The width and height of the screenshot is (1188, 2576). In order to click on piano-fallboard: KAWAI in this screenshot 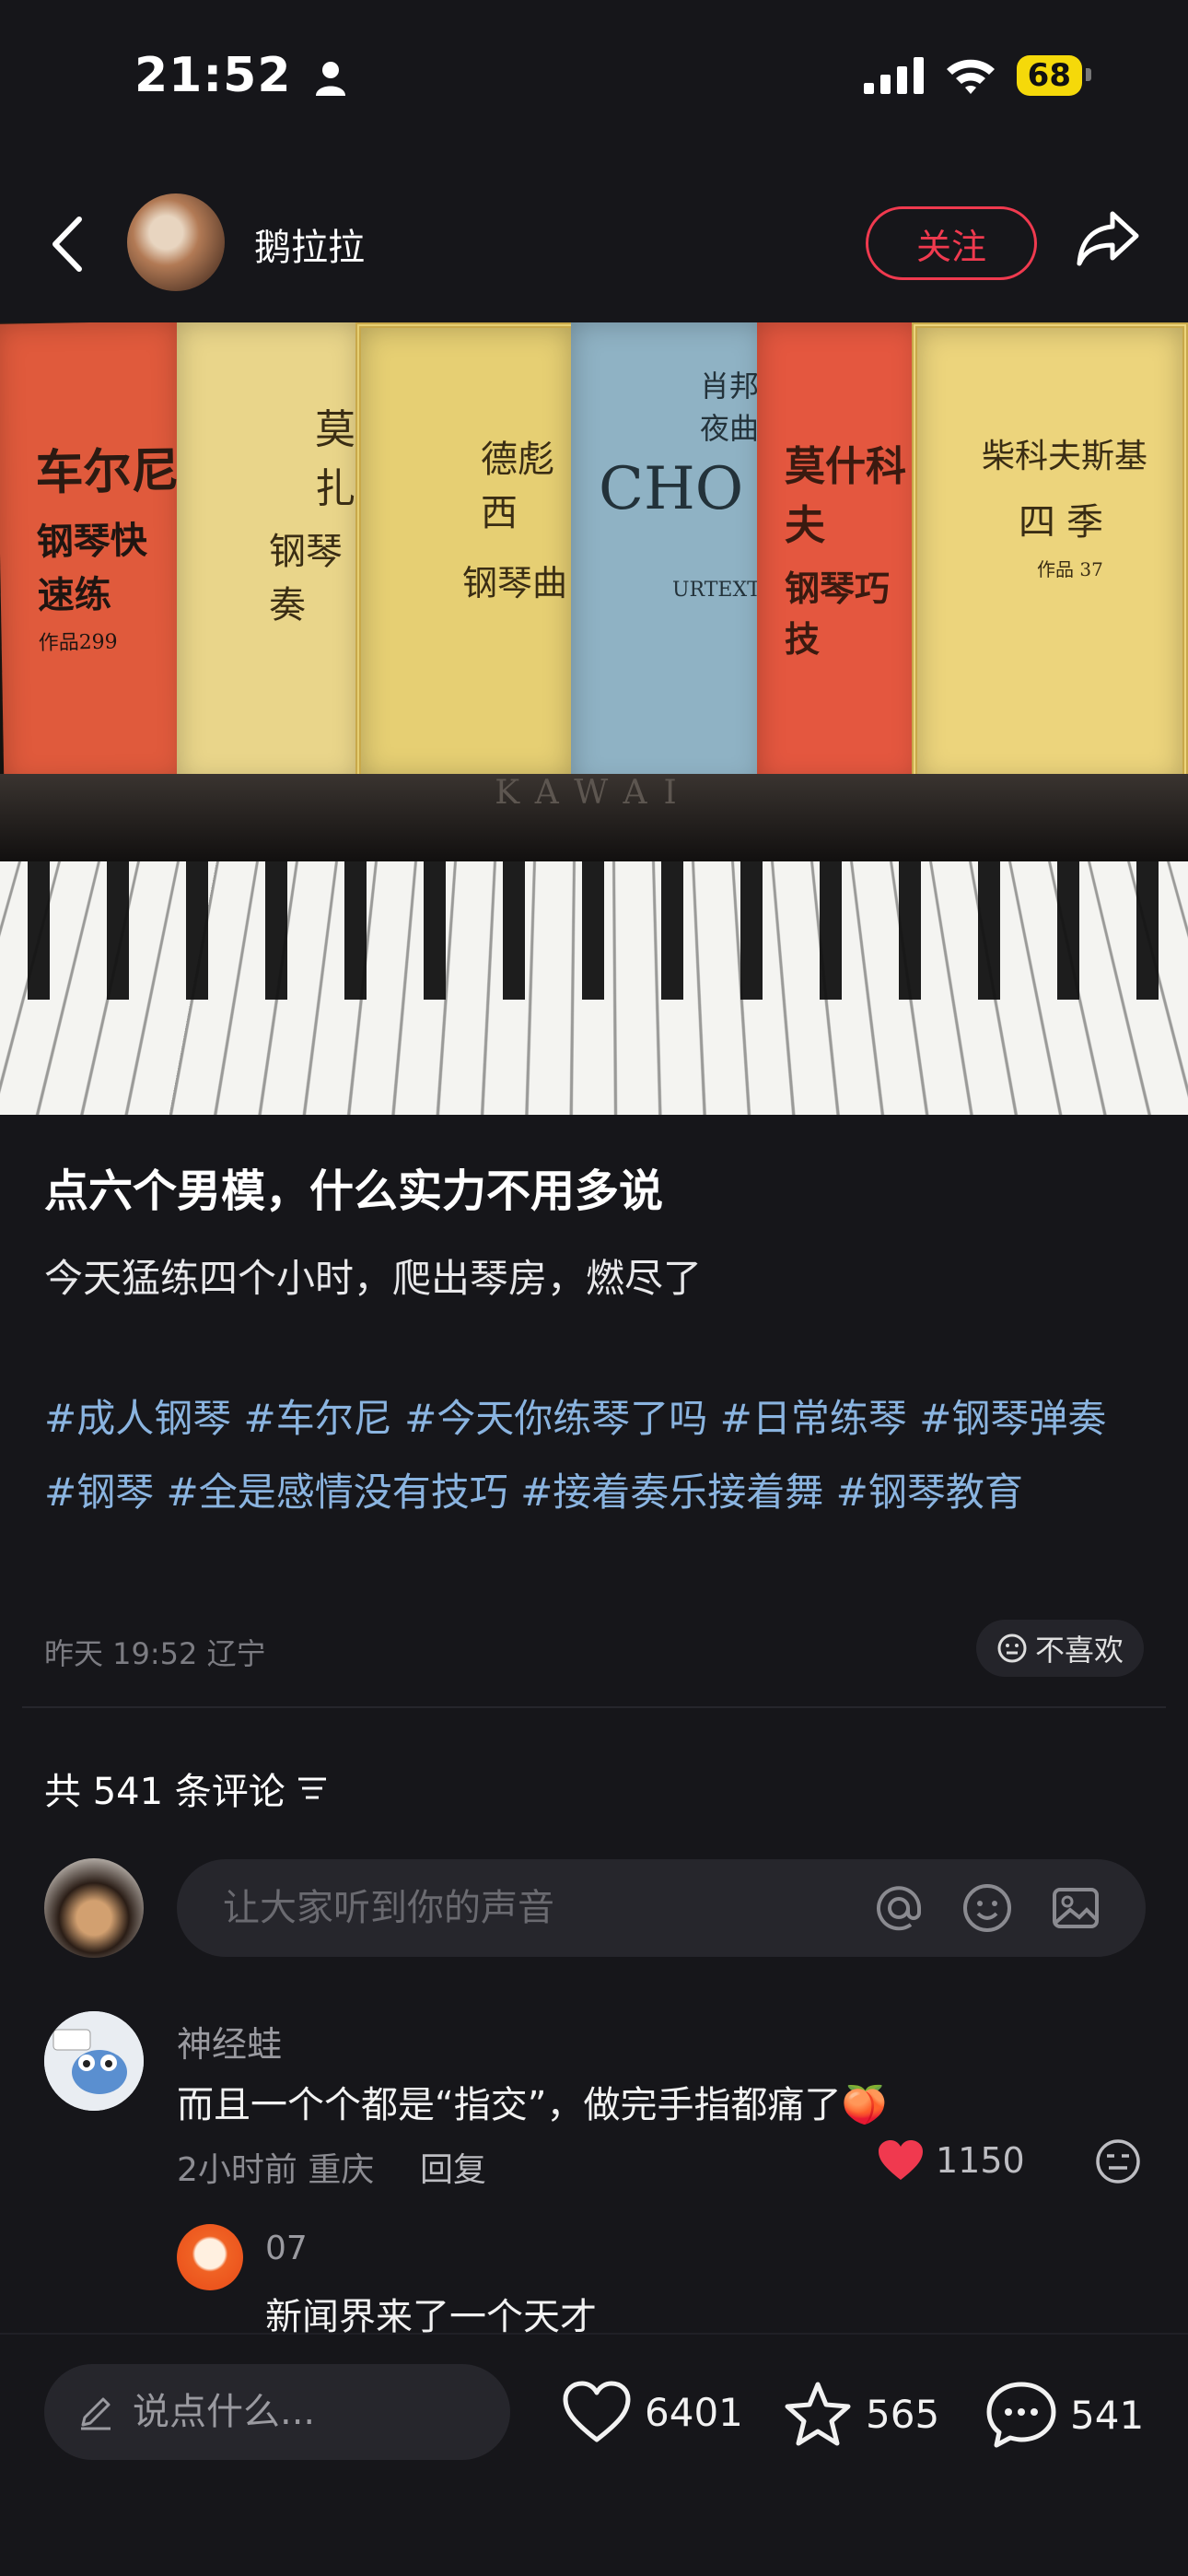, I will do `click(594, 824)`.